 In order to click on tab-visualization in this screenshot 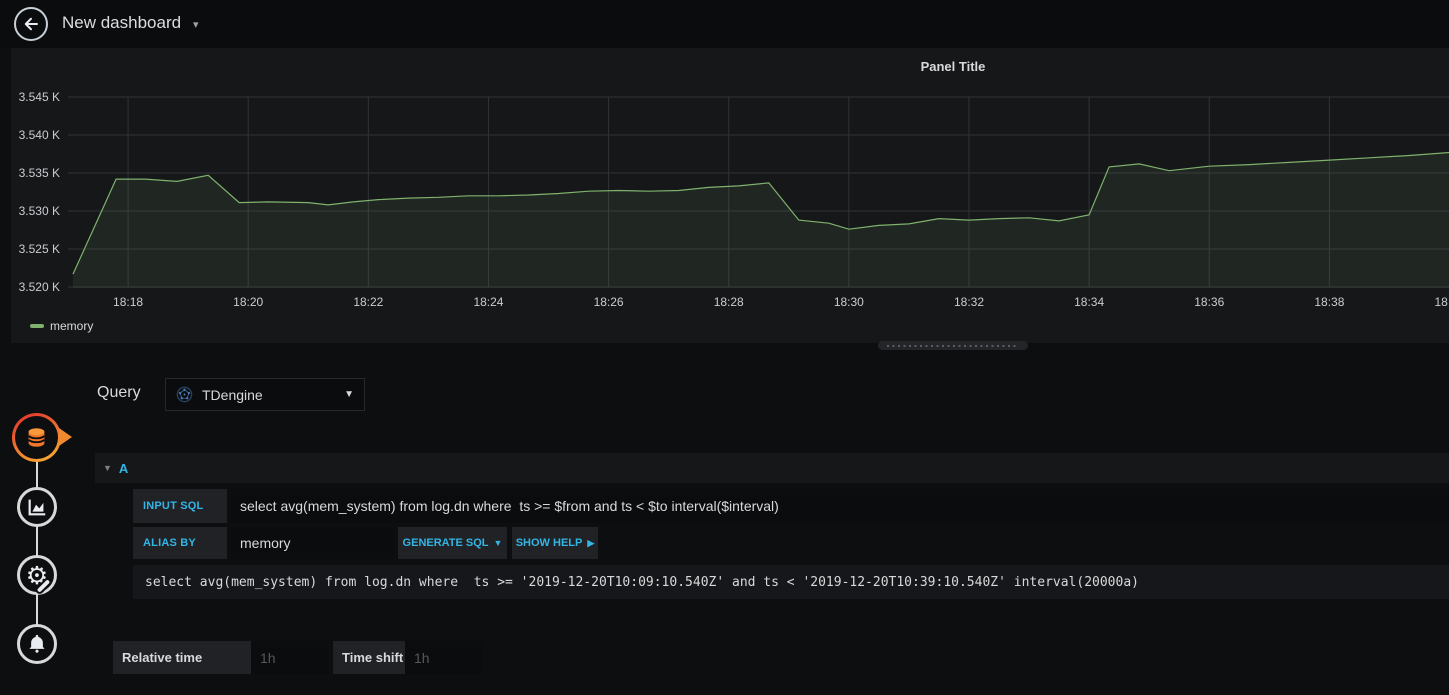, I will do `click(37, 507)`.